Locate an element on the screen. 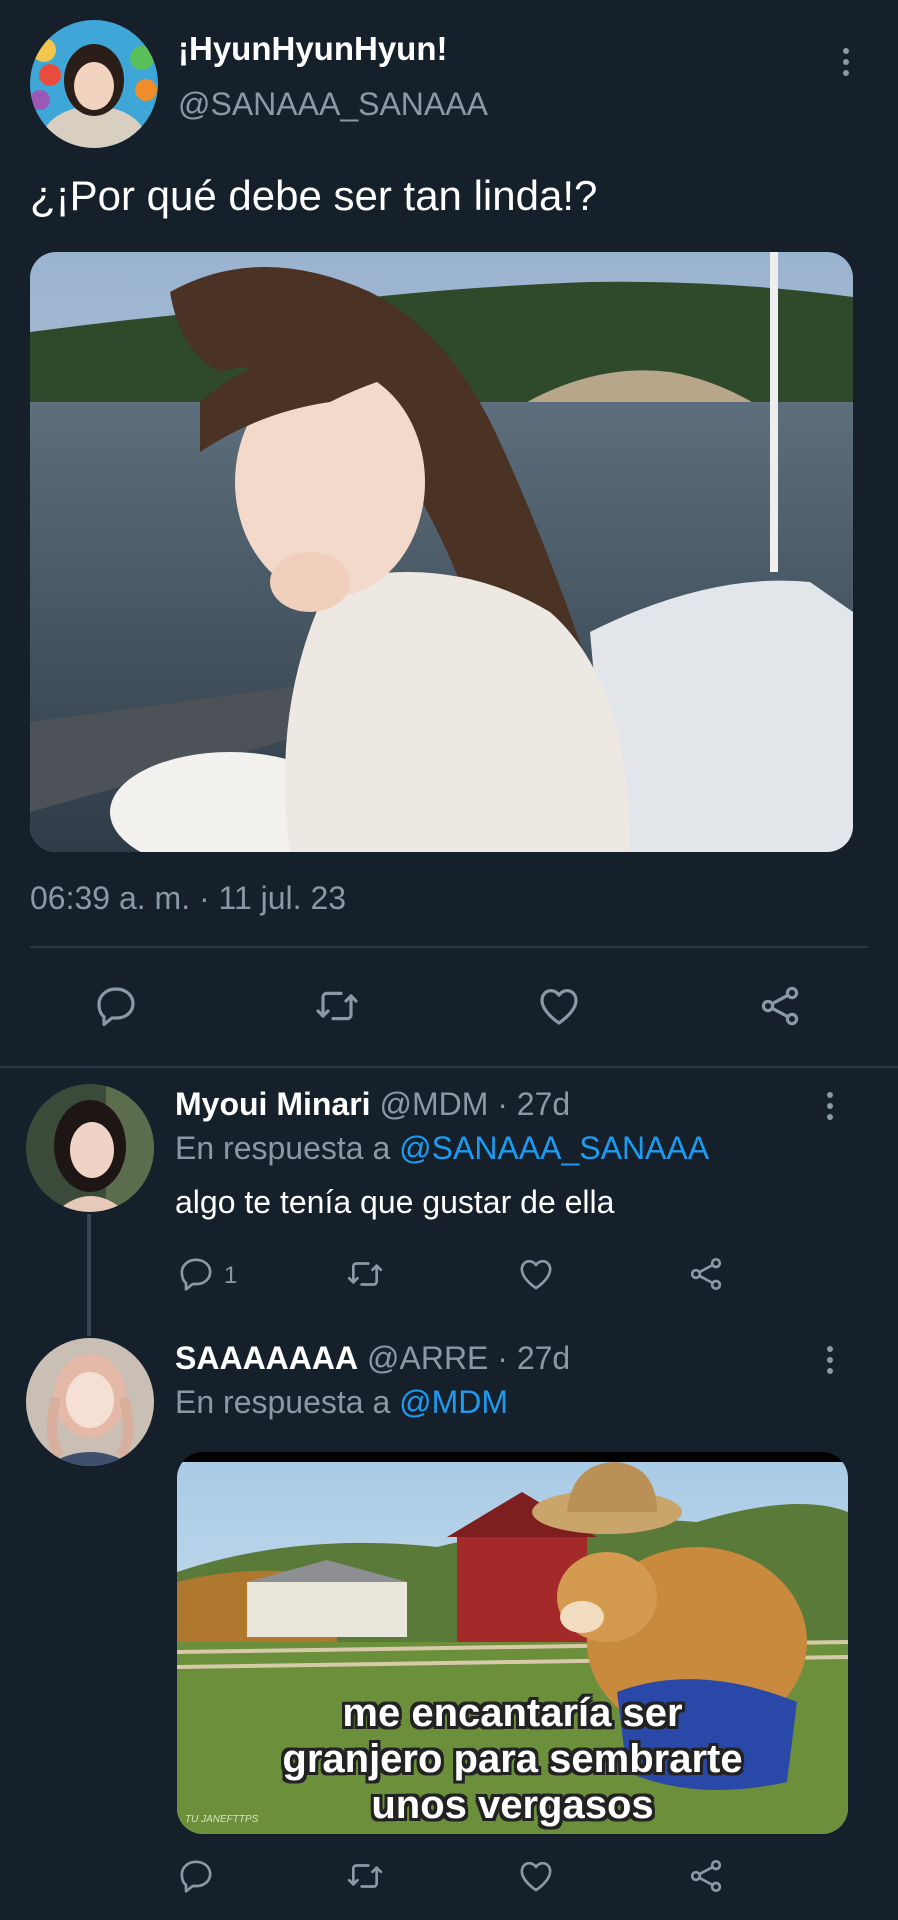 This screenshot has width=898, height=1920. reply-1-context: En respuesta a @SANAAA_SANAAA is located at coordinates (442, 1148).